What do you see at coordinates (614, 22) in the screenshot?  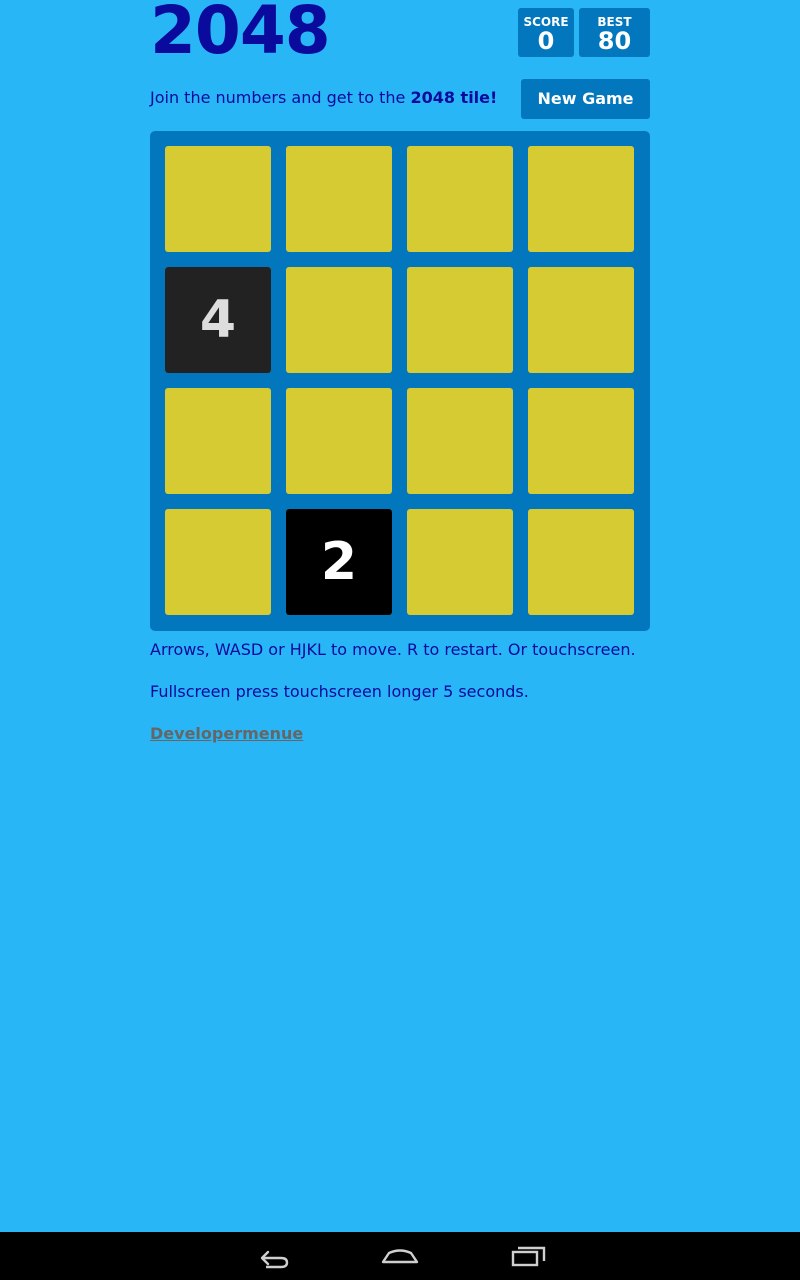 I see `best-label: BEST` at bounding box center [614, 22].